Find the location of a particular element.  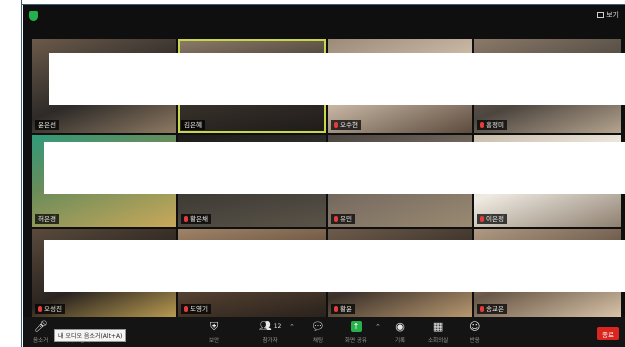

chat-button: 💬︎ 채팅 is located at coordinates (318, 332).